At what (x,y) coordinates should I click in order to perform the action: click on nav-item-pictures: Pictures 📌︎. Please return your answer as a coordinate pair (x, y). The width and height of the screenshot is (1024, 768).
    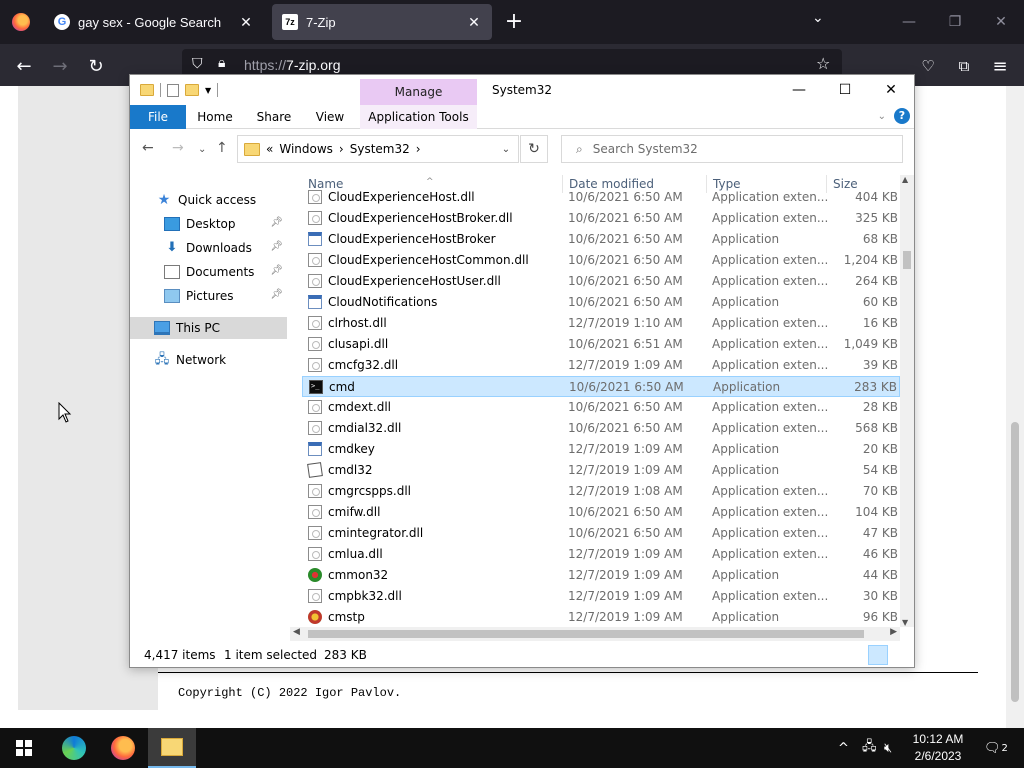
    Looking at the image, I should click on (208, 296).